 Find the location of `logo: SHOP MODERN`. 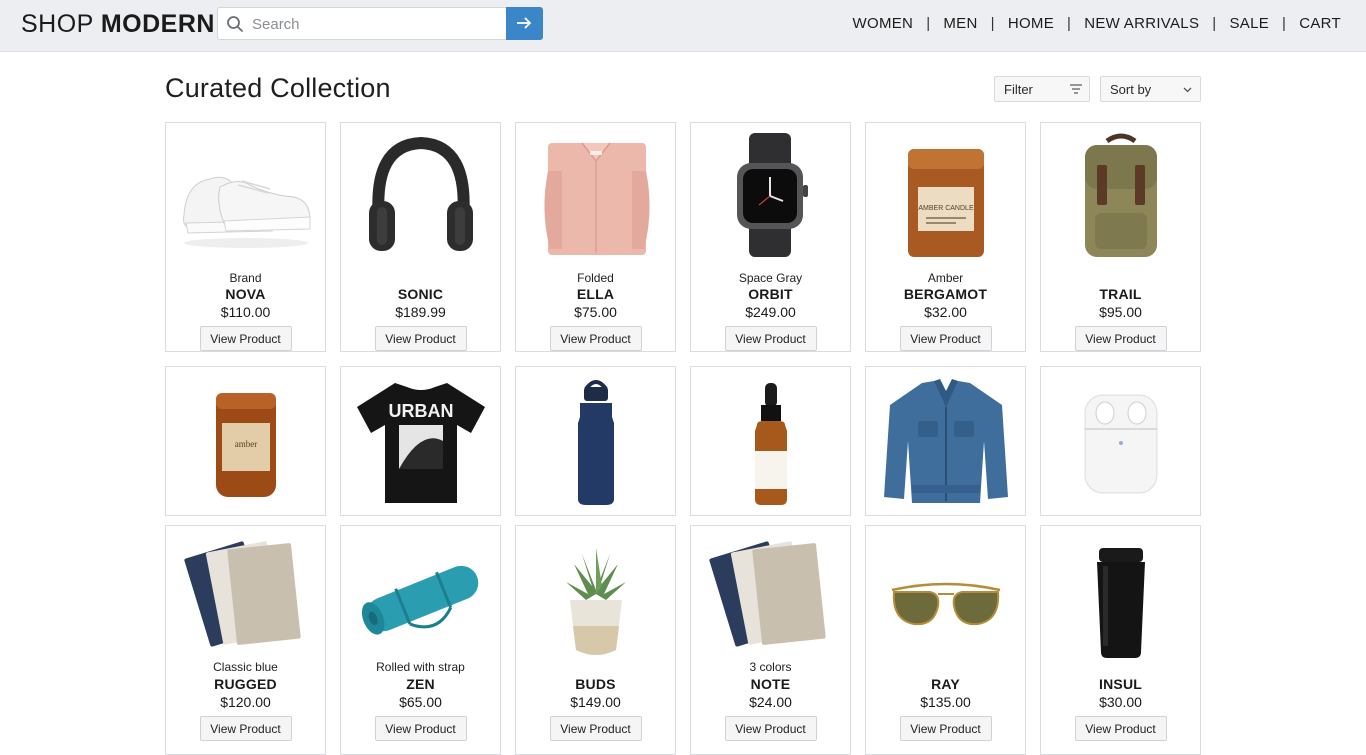

logo: SHOP MODERN is located at coordinates (118, 24).